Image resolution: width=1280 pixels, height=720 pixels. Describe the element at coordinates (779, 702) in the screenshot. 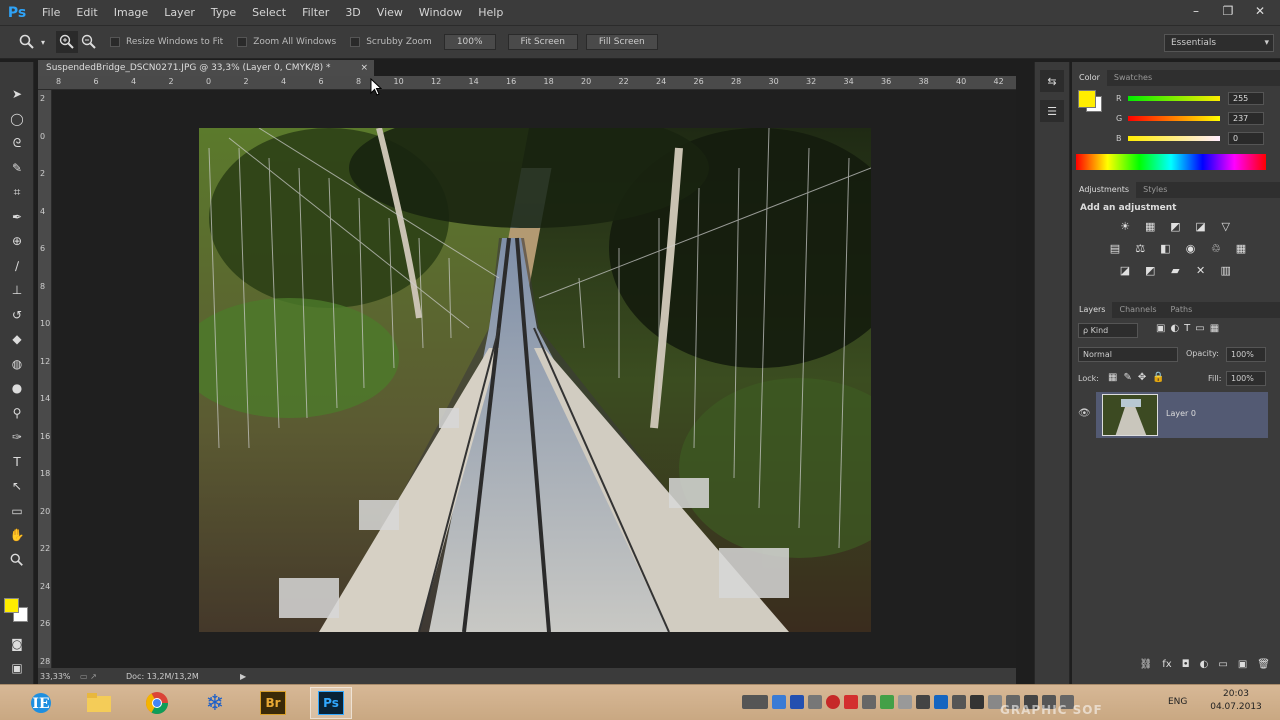

I see `tray-snowflake-icon` at that location.